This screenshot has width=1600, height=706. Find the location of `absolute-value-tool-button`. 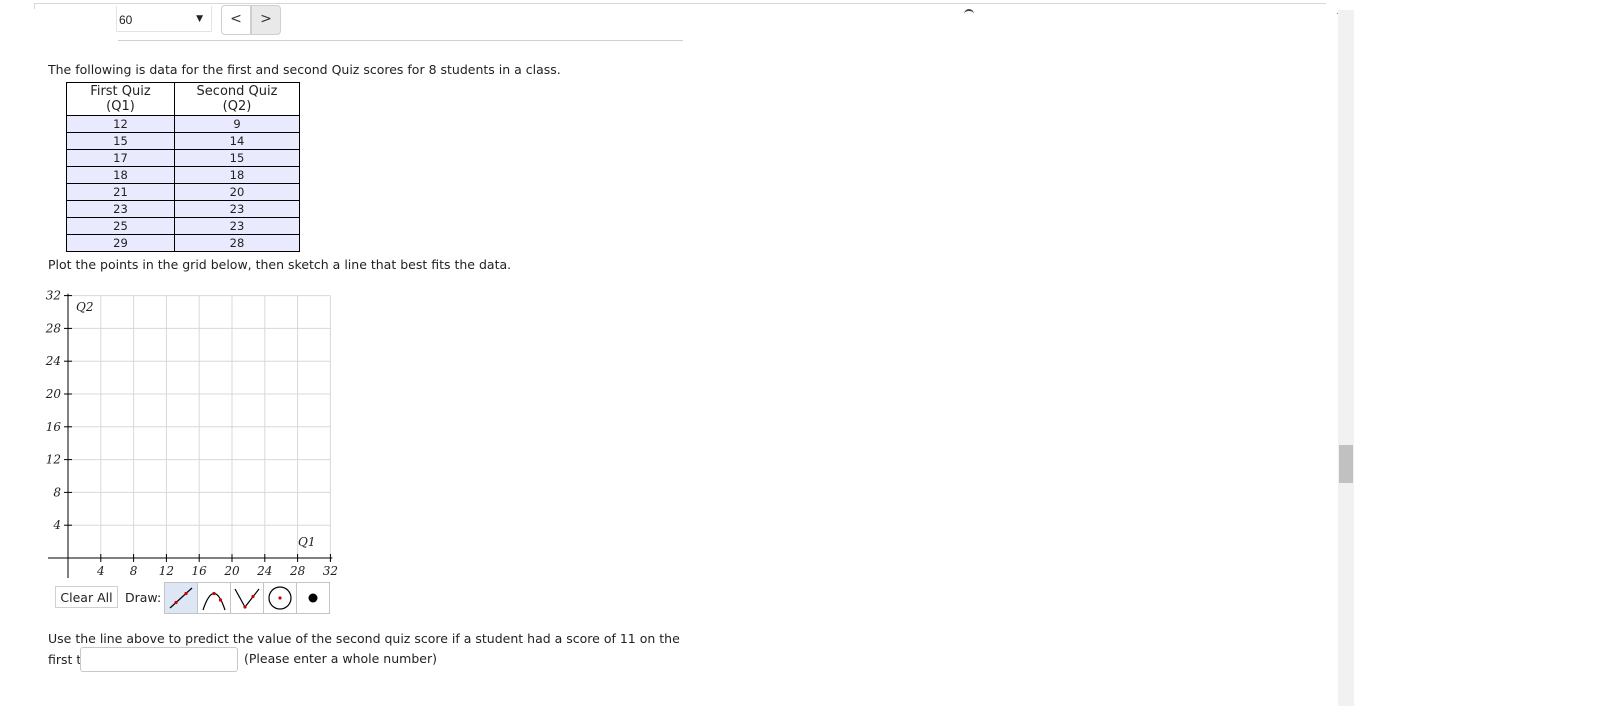

absolute-value-tool-button is located at coordinates (247, 598).